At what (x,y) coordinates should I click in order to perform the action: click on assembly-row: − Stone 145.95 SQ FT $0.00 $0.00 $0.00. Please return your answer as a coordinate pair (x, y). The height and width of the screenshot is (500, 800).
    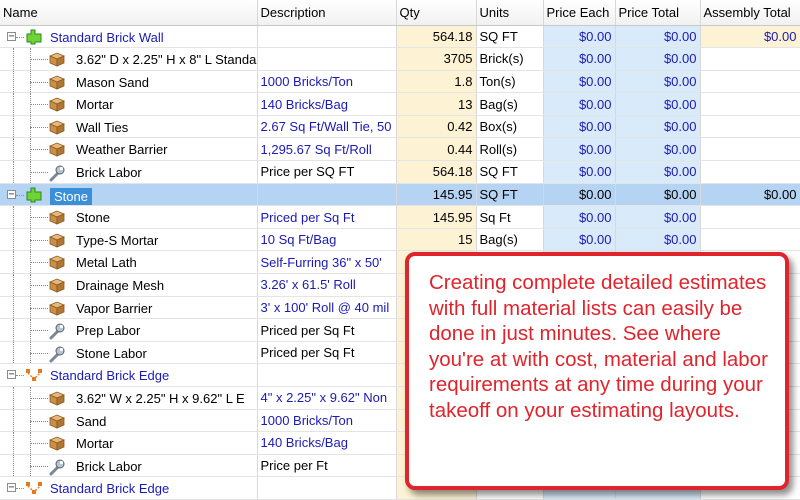
    Looking at the image, I should click on (400, 195).